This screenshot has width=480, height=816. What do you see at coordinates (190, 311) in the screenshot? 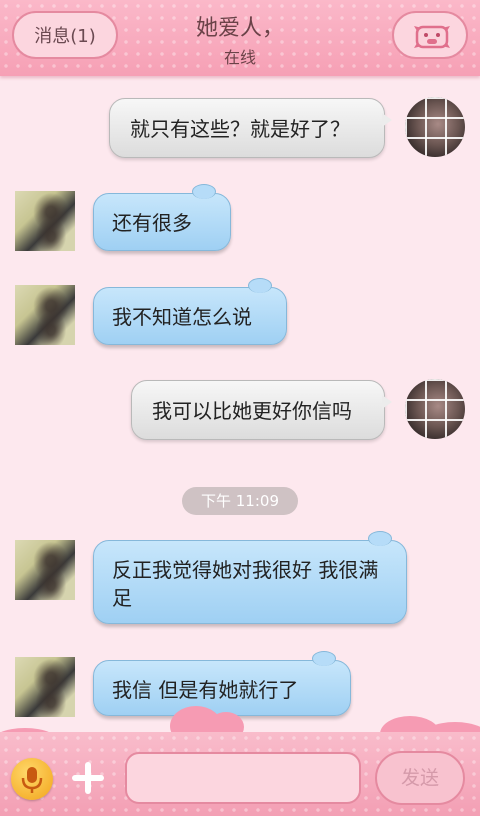
I see `message-bubble-received: 我不知道怎么说` at bounding box center [190, 311].